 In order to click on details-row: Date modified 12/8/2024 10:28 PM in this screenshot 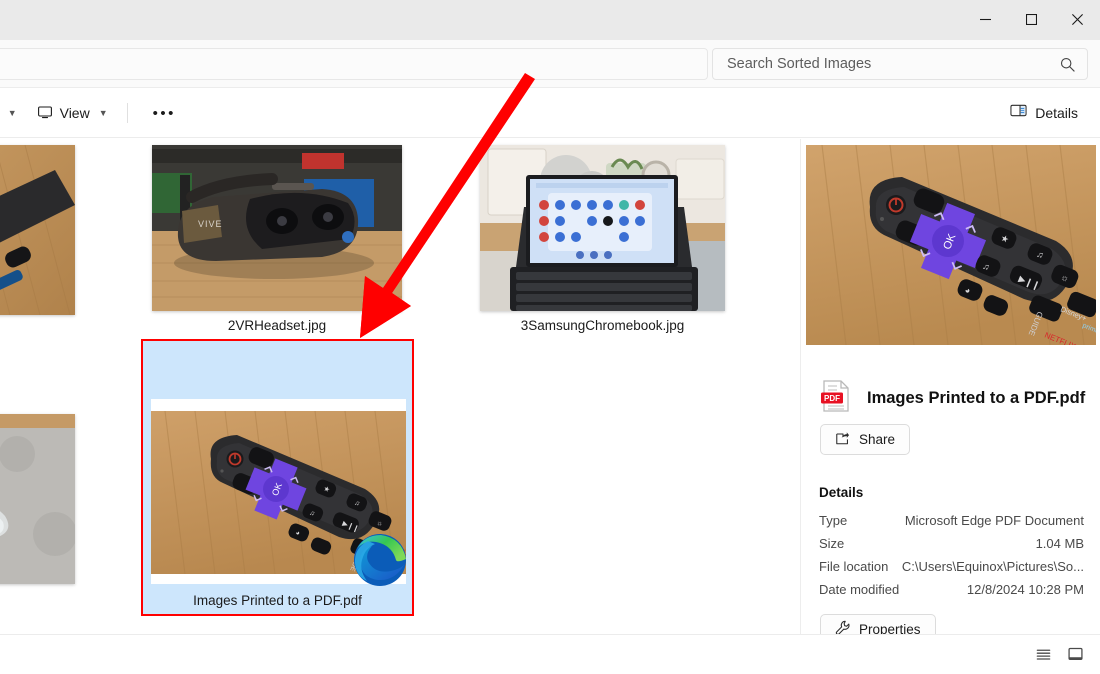, I will do `click(951, 589)`.